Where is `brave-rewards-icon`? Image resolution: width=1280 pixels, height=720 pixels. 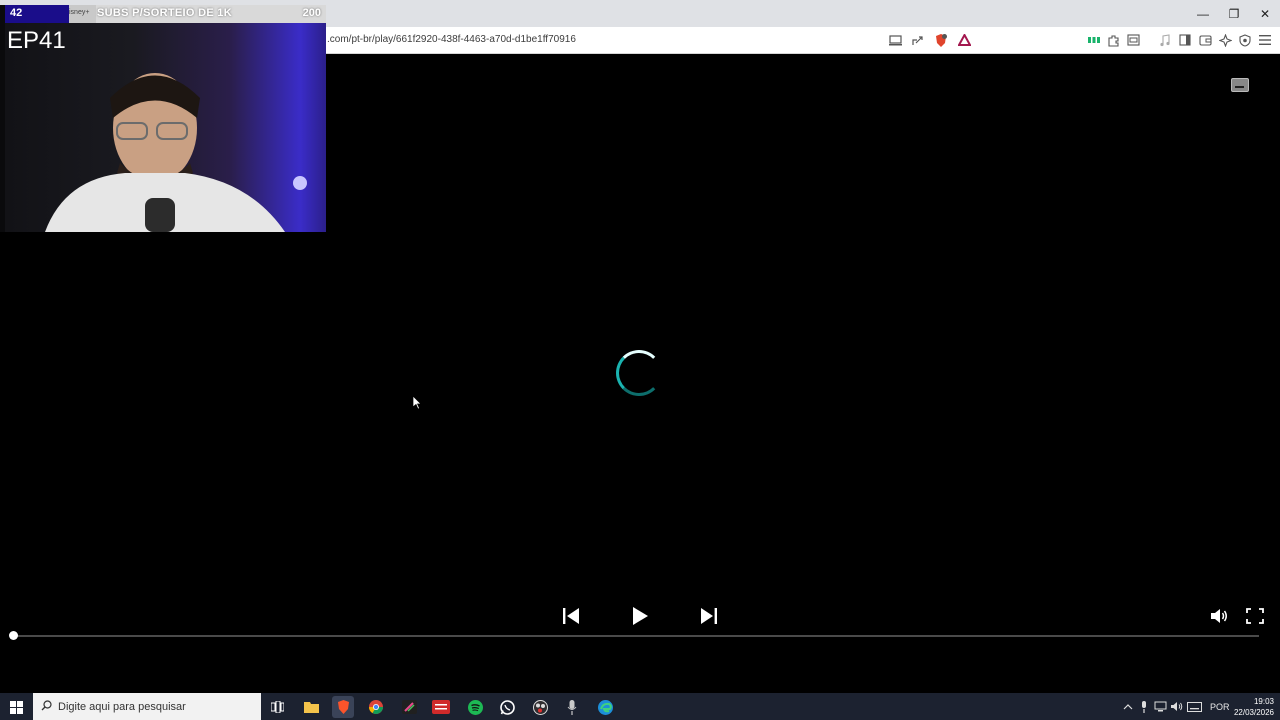
brave-rewards-icon is located at coordinates (964, 40).